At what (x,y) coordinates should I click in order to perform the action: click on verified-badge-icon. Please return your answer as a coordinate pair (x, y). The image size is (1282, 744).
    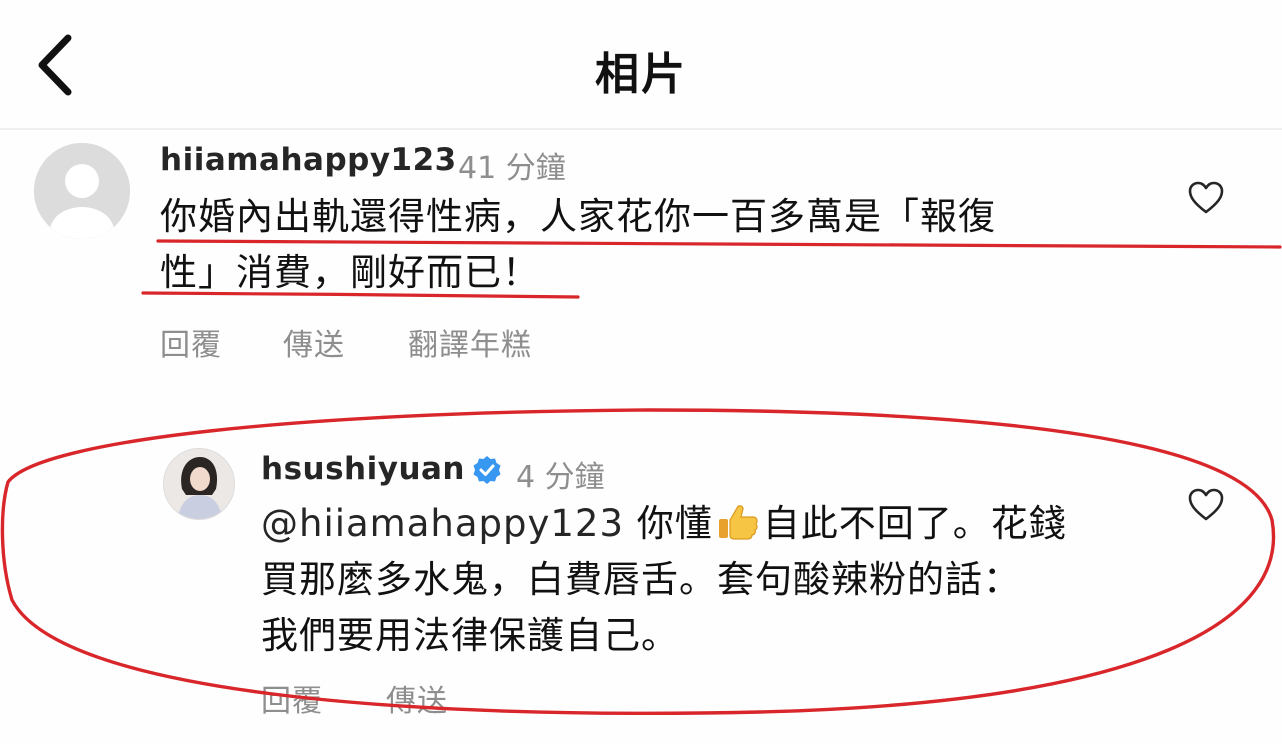
    Looking at the image, I should click on (487, 470).